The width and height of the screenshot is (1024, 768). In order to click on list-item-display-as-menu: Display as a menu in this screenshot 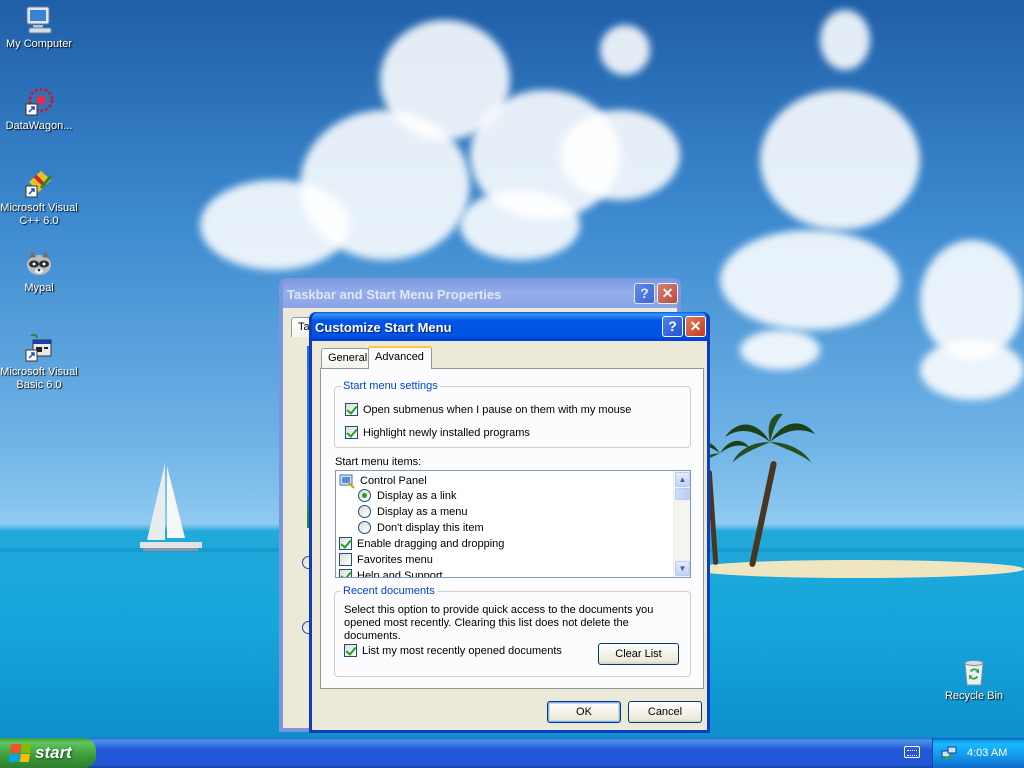, I will do `click(413, 511)`.